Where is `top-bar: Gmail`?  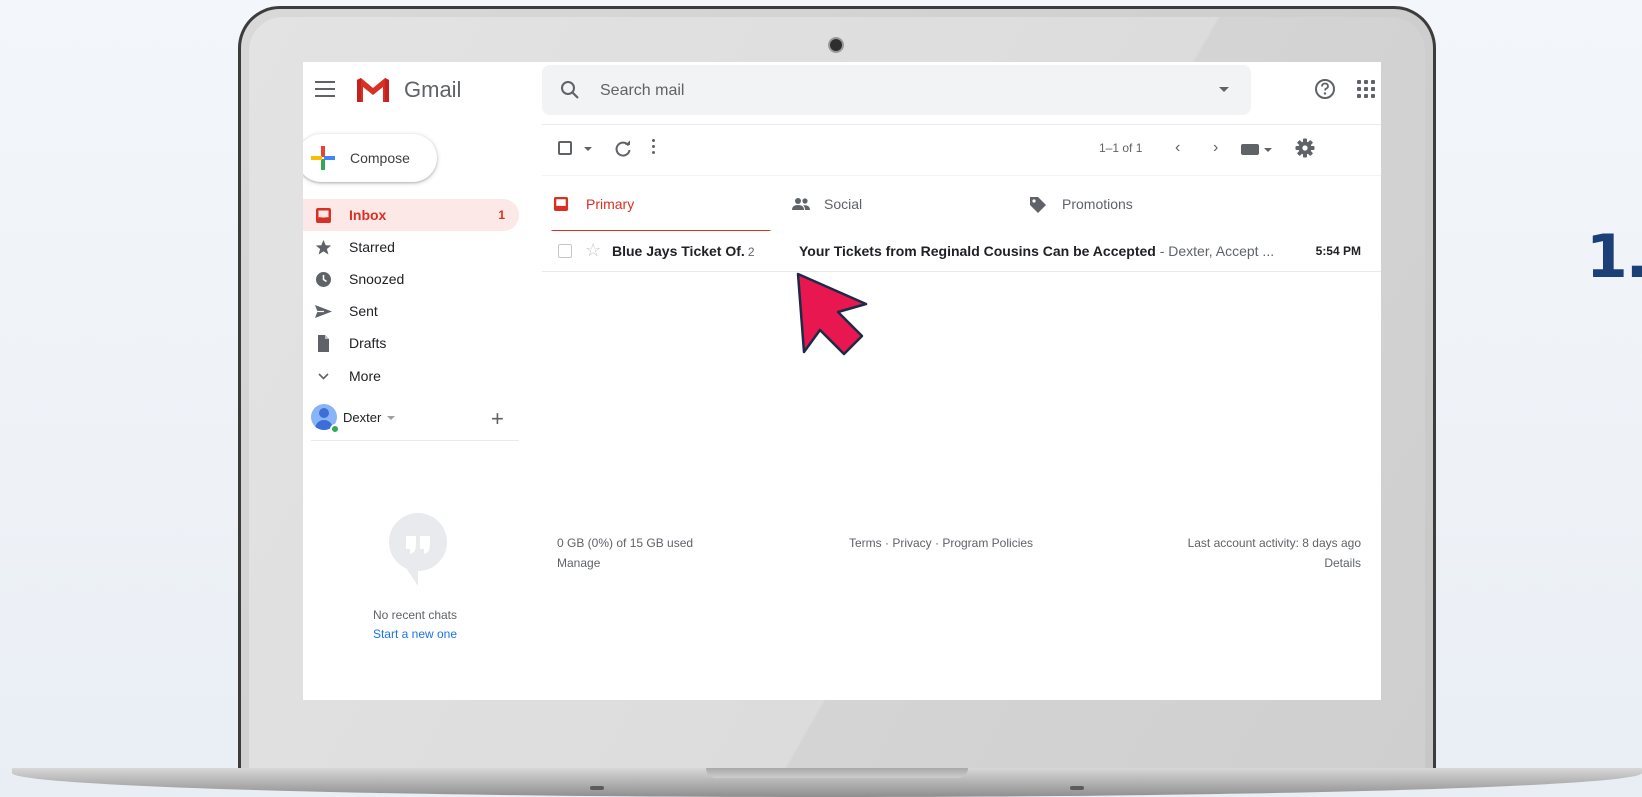
top-bar: Gmail is located at coordinates (842, 93).